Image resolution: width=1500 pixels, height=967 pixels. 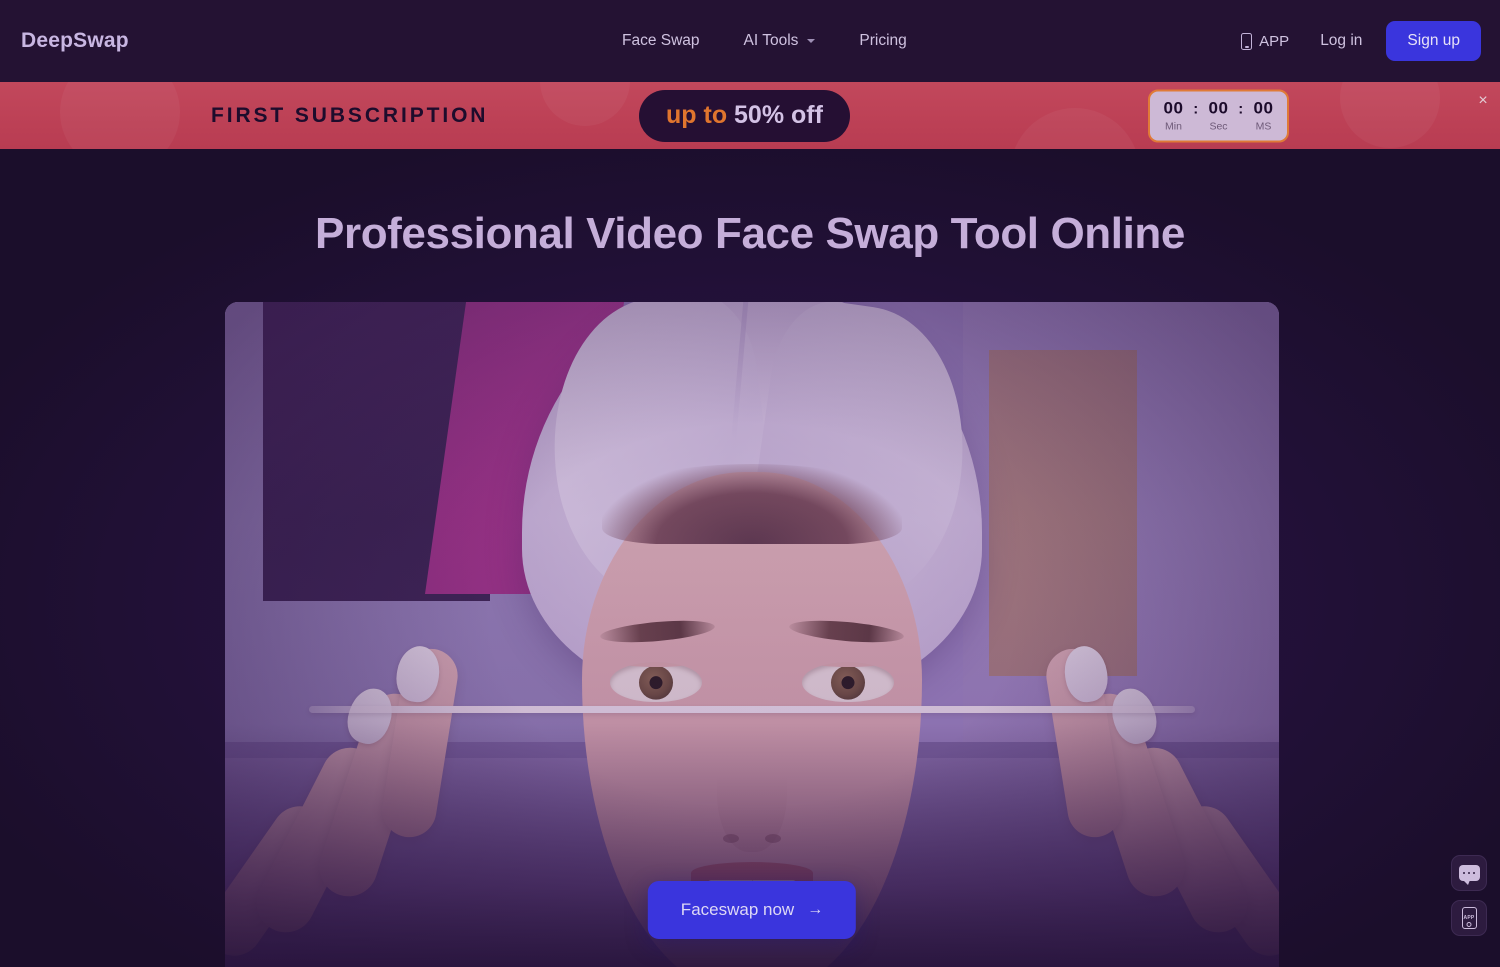 I want to click on faceswap-now-button: Faceswap now →, so click(x=752, y=910).